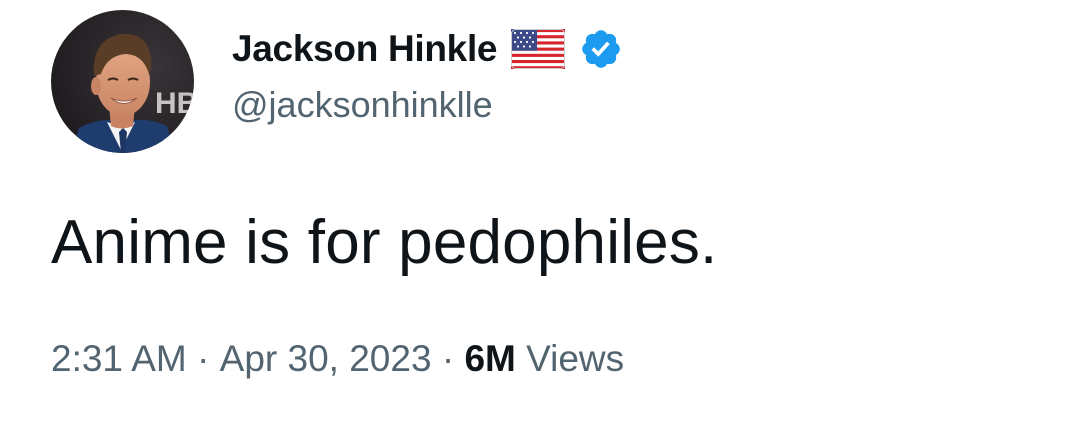  Describe the element at coordinates (362, 105) in the screenshot. I see `author-handle: @jacksonhinklle` at that location.